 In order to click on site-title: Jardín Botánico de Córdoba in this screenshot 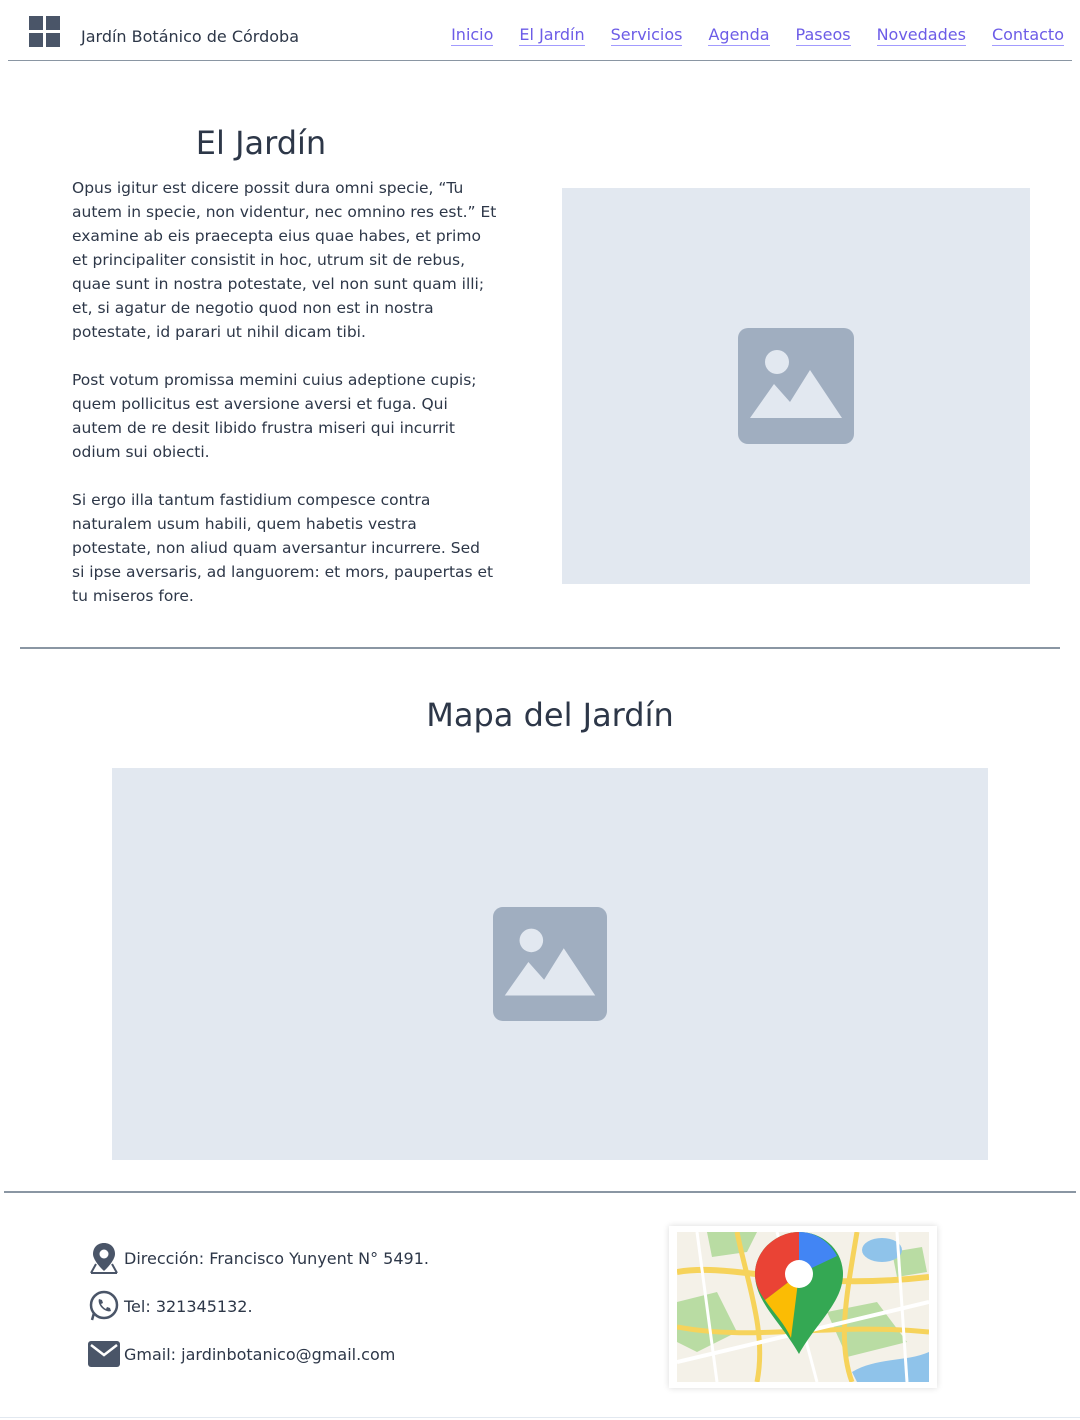, I will do `click(190, 36)`.